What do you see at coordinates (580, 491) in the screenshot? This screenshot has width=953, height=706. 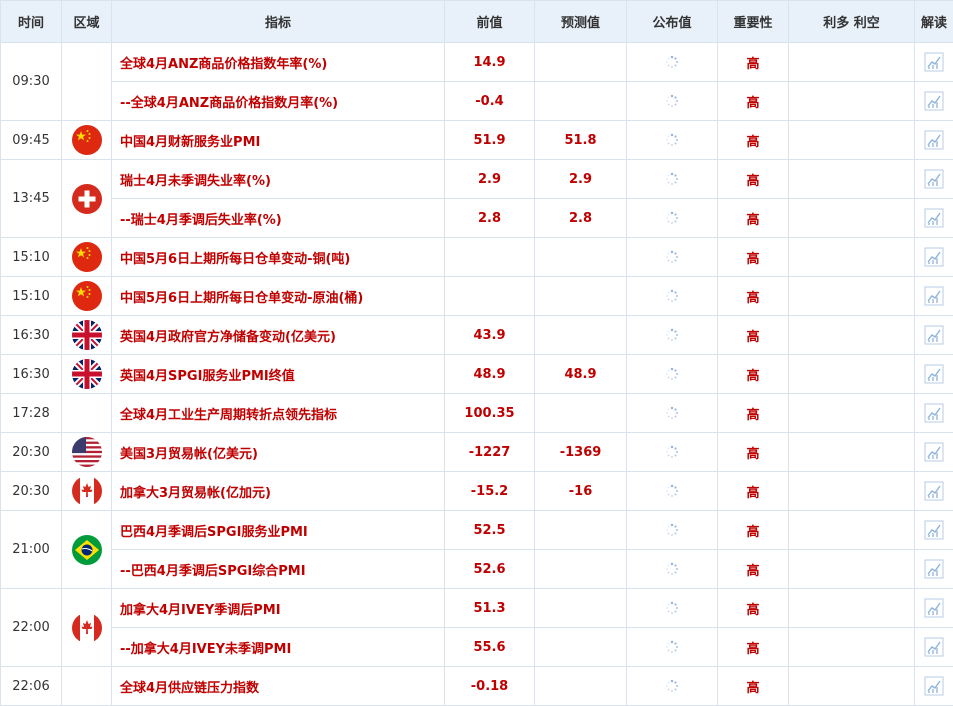 I see `forecast-value: -16` at bounding box center [580, 491].